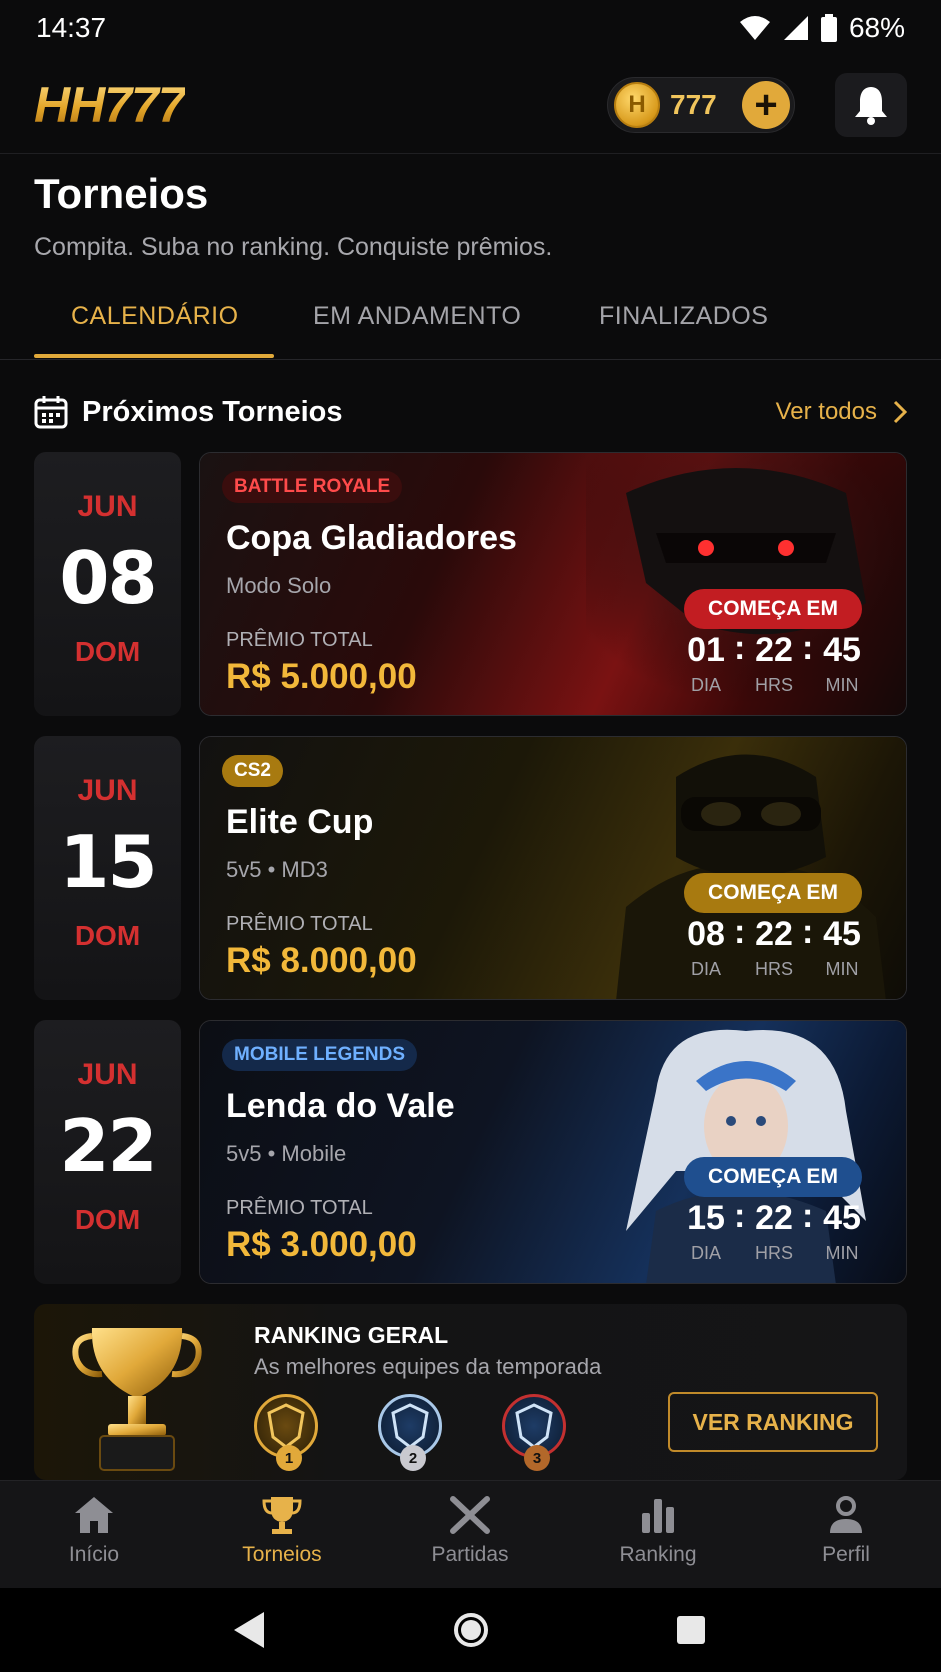 This screenshot has height=1672, width=941. What do you see at coordinates (900, 412) in the screenshot?
I see `chevron-right-icon` at bounding box center [900, 412].